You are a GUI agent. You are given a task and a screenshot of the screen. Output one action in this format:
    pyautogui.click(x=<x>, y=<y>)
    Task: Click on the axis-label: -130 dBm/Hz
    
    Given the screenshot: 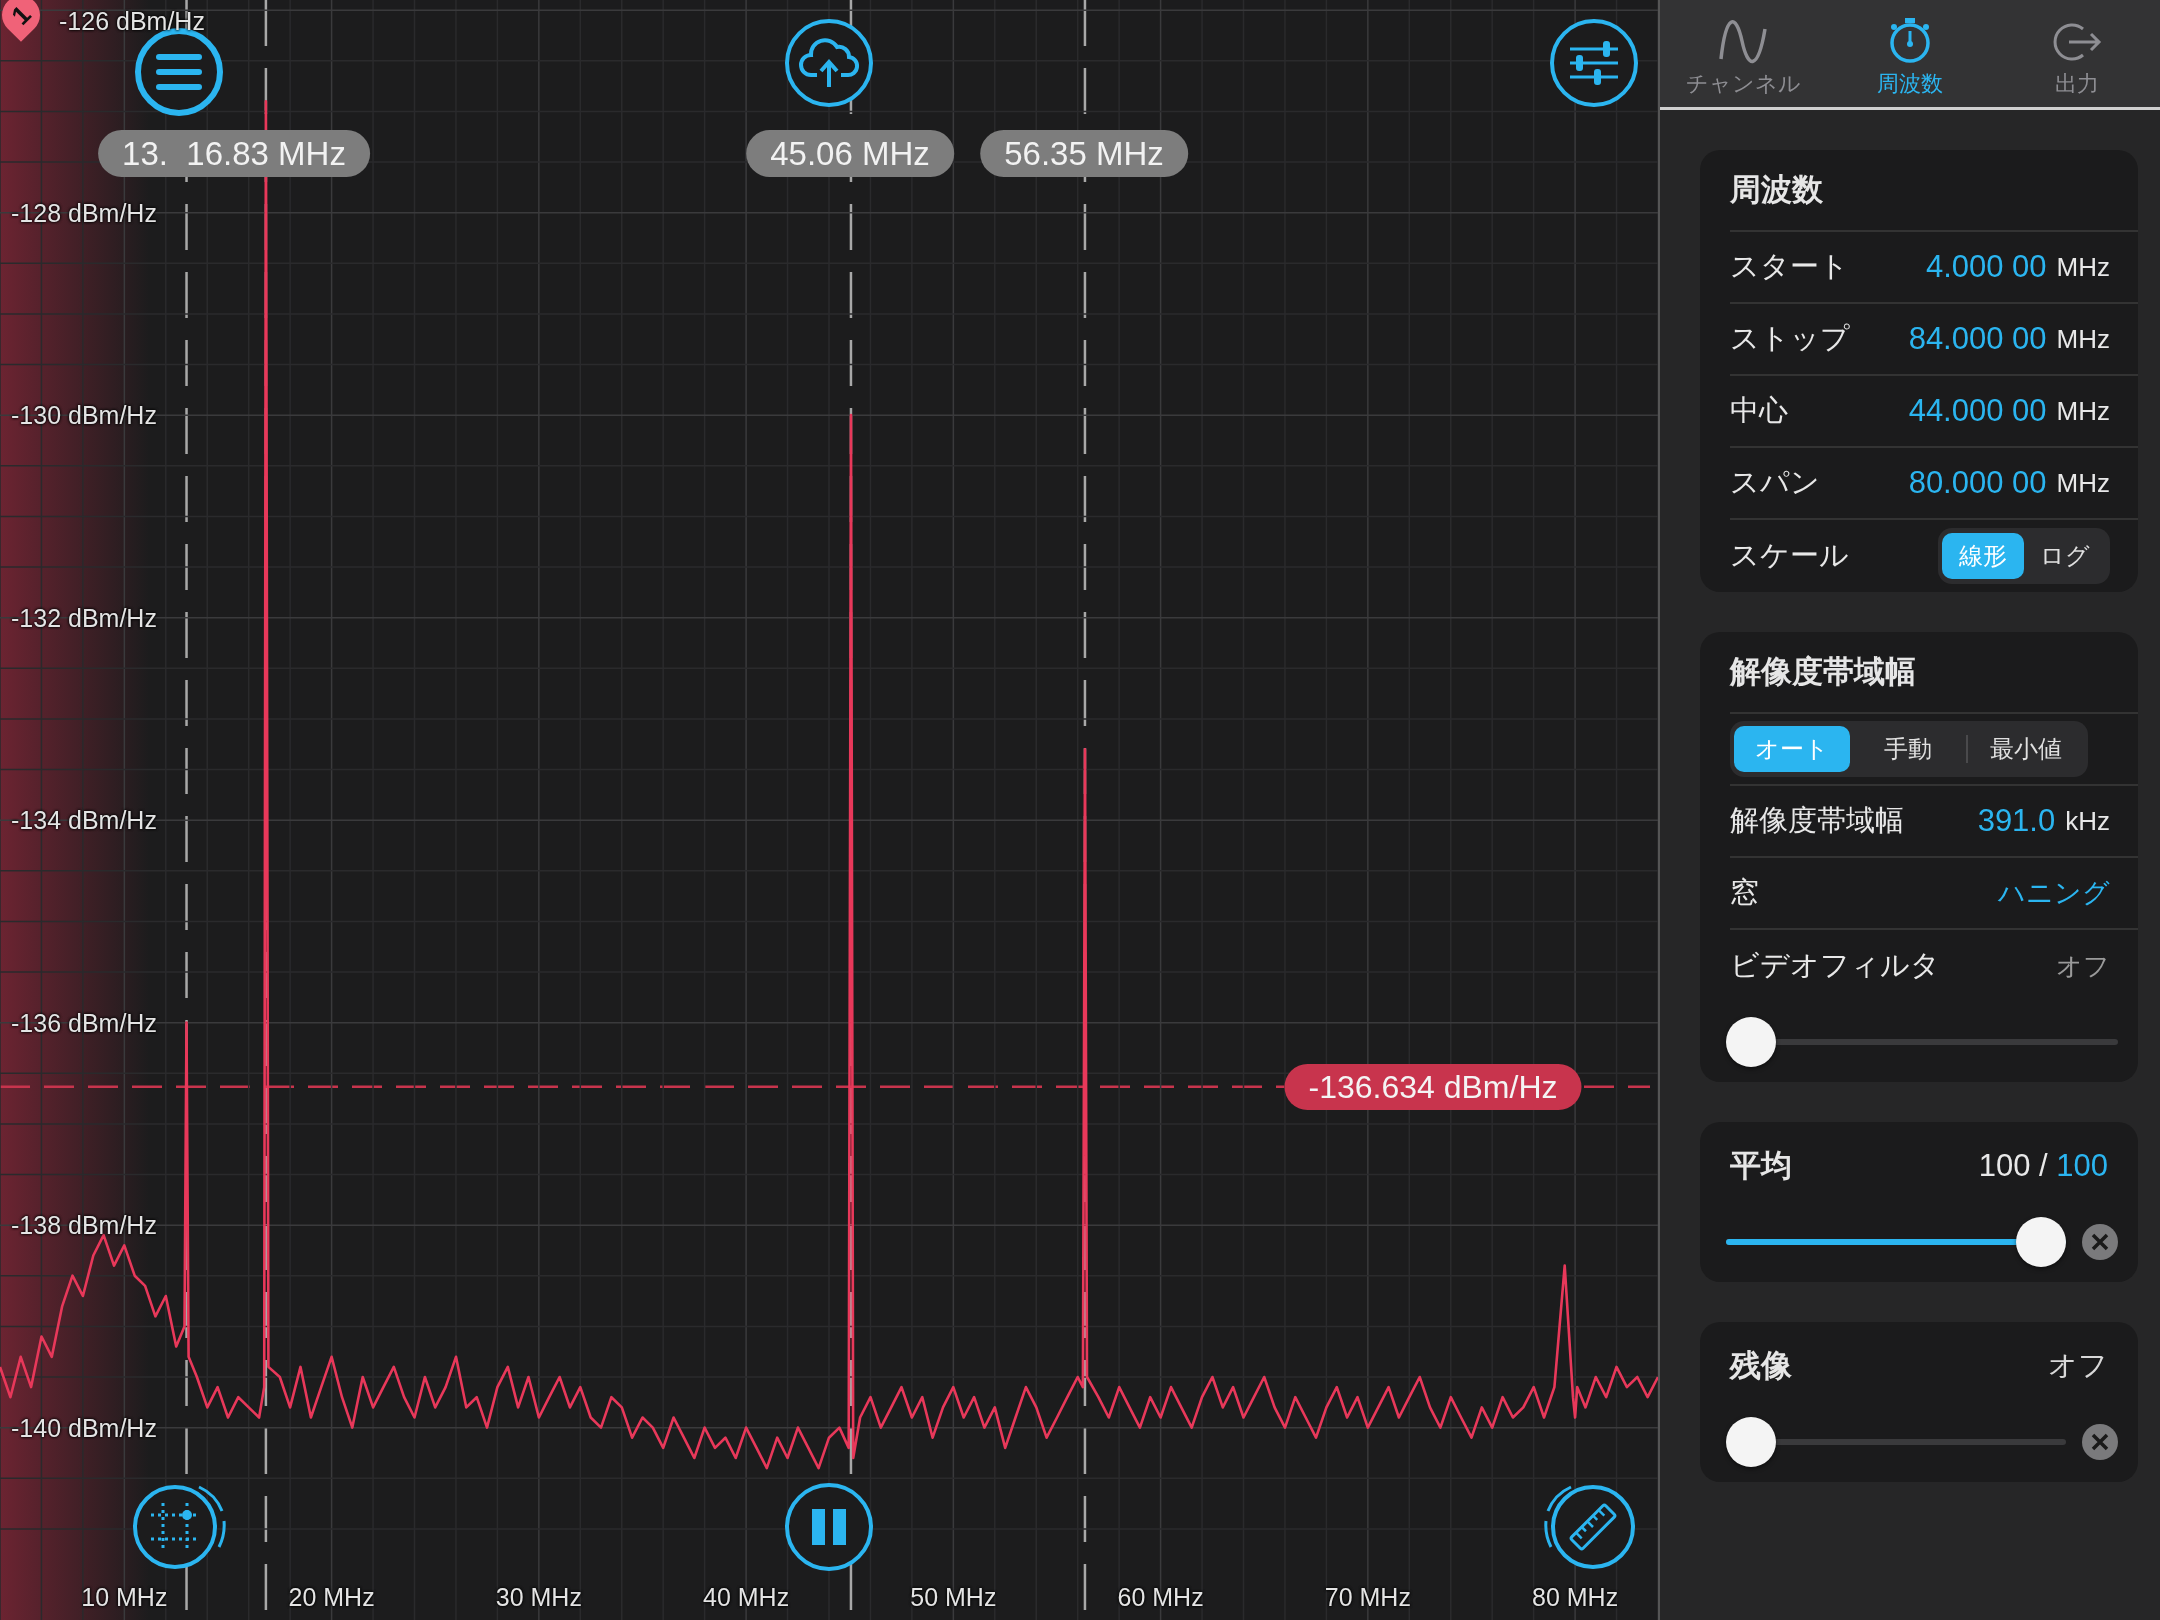 What is the action you would take?
    pyautogui.click(x=84, y=415)
    